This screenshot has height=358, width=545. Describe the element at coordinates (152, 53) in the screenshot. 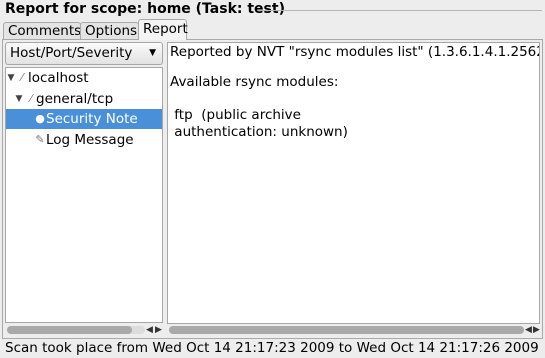

I see `chevron-down-icon: ▼` at that location.